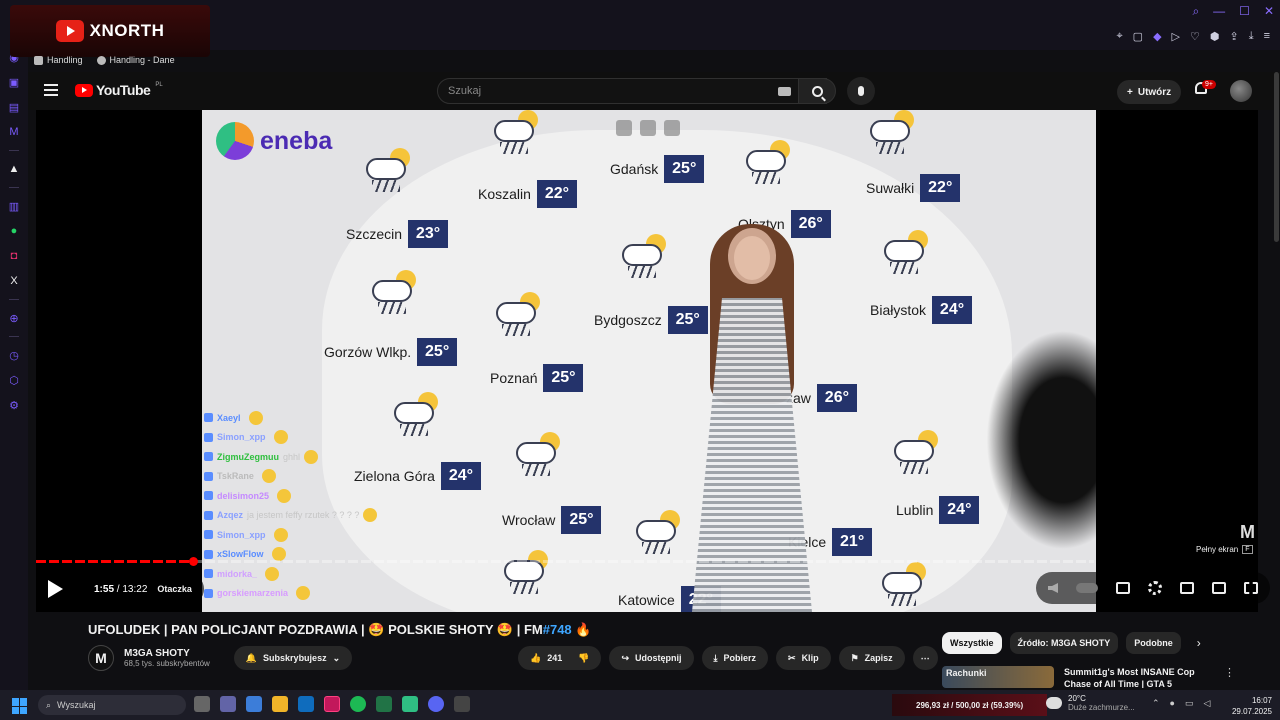  I want to click on mail-icon: M, so click(14, 132).